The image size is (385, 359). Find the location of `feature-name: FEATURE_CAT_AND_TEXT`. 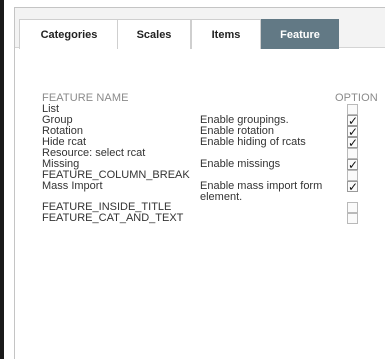

feature-name: FEATURE_CAT_AND_TEXT is located at coordinates (113, 218).